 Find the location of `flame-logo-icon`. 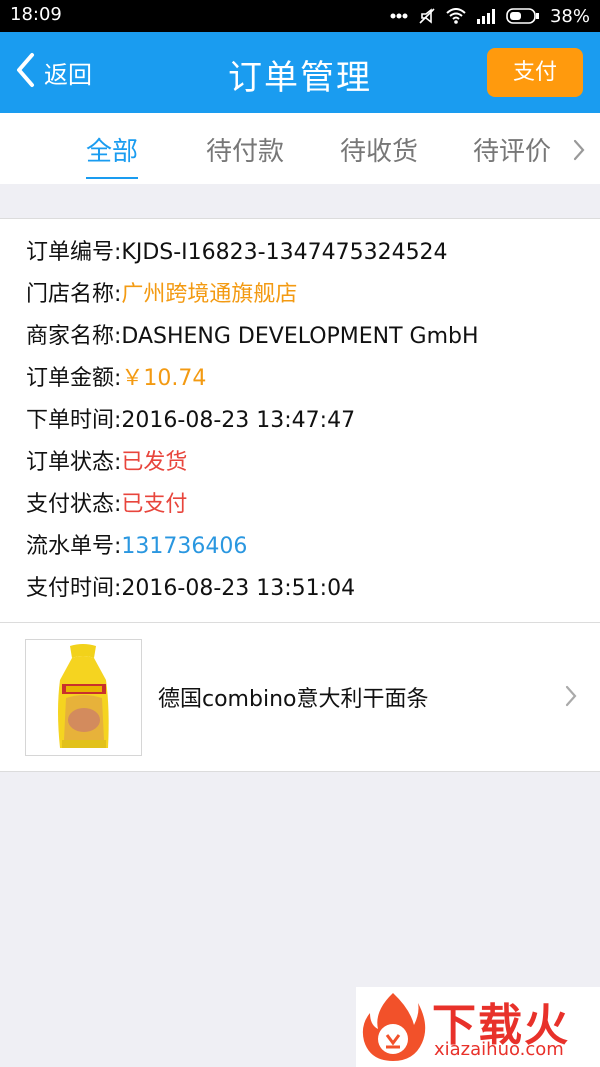

flame-logo-icon is located at coordinates (393, 1029).